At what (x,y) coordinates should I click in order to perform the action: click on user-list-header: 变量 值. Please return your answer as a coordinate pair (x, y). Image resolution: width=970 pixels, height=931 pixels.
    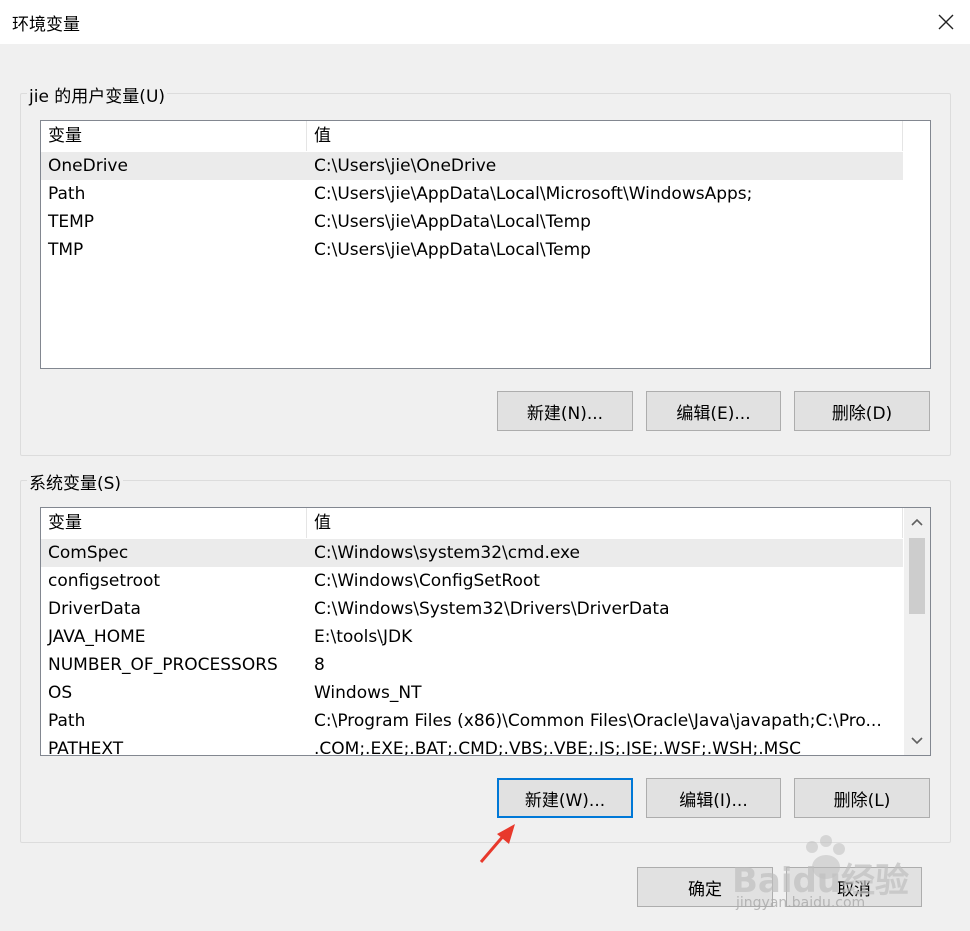
    Looking at the image, I should click on (472, 136).